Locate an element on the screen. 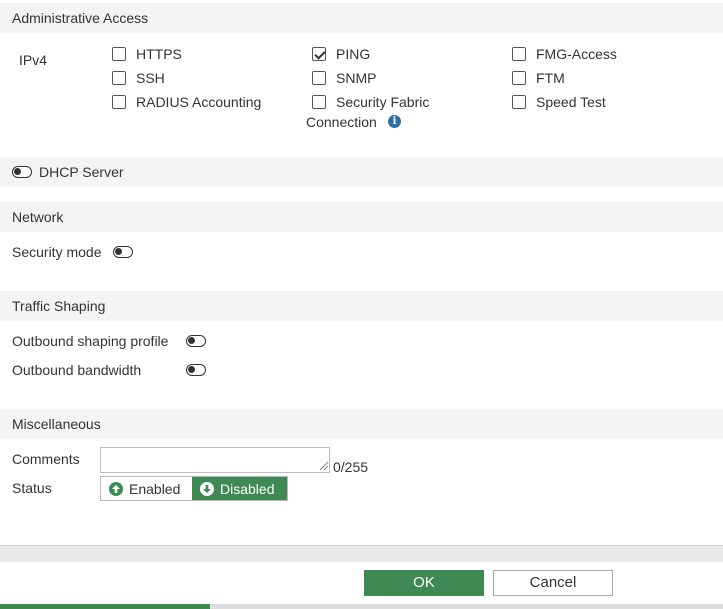  security-fabric-checkbox is located at coordinates (319, 102).